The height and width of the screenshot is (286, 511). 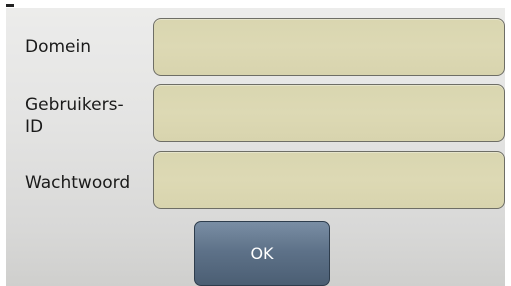 I want to click on user-id-field, so click(x=329, y=113).